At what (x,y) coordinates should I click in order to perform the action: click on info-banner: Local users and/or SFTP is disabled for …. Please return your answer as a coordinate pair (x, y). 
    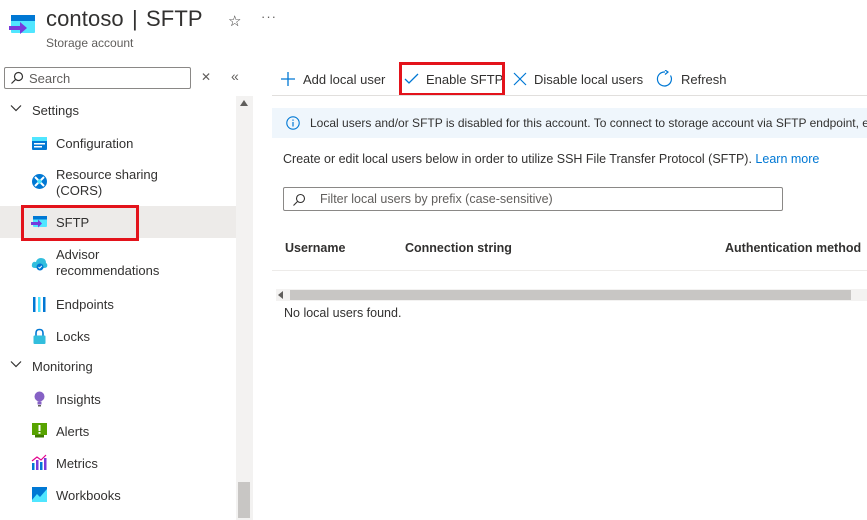
    Looking at the image, I should click on (569, 123).